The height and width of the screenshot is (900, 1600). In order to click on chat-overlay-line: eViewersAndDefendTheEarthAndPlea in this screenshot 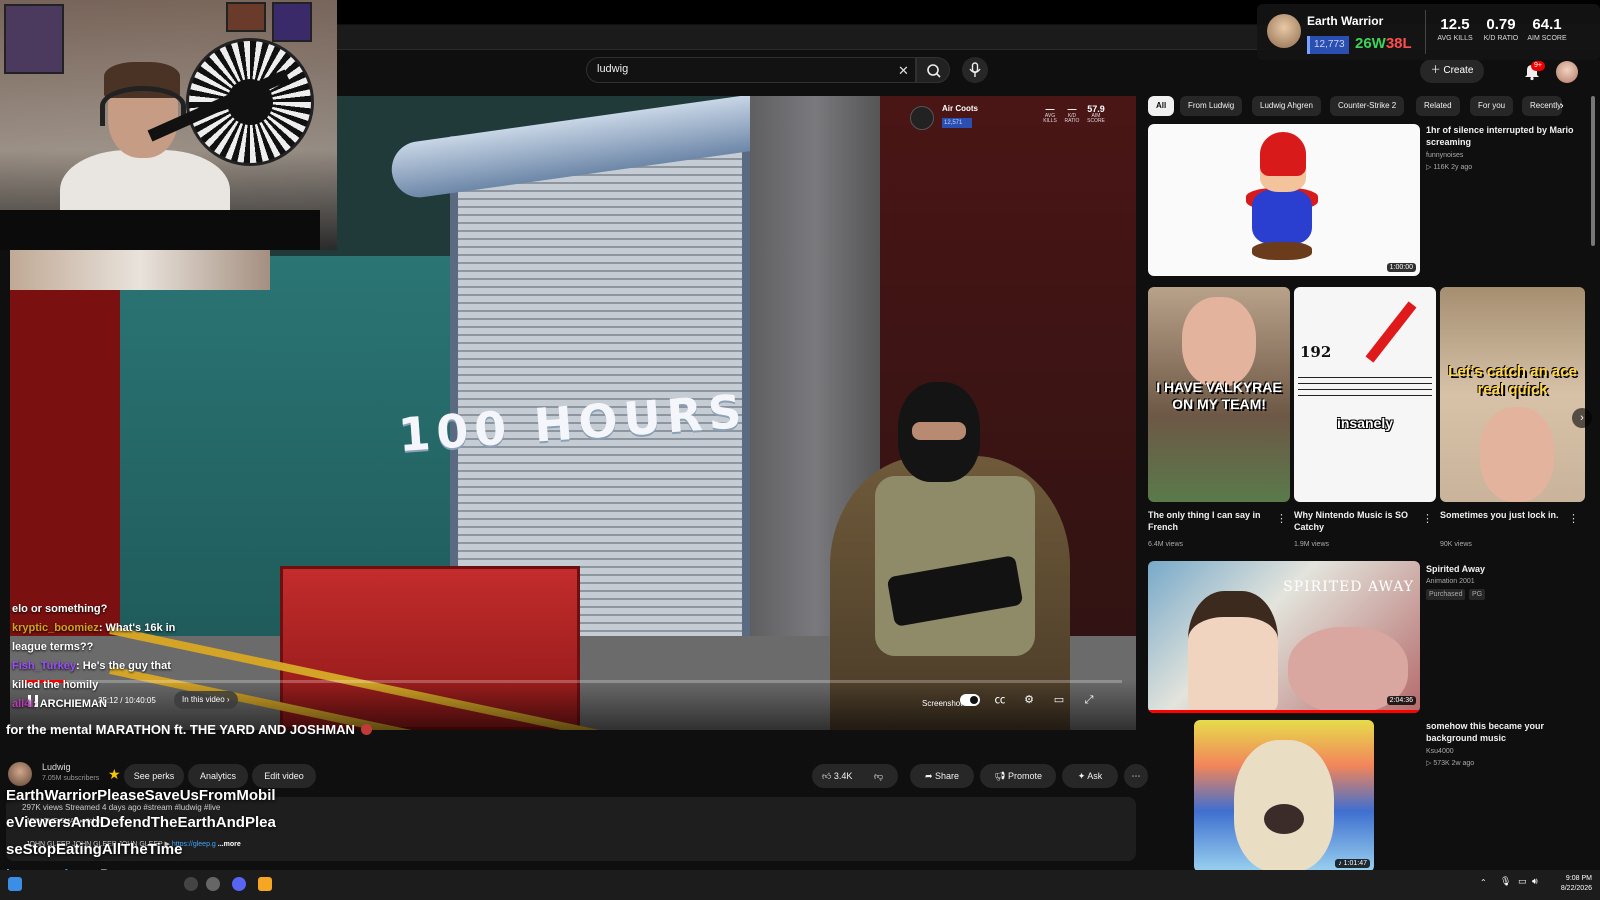, I will do `click(141, 822)`.